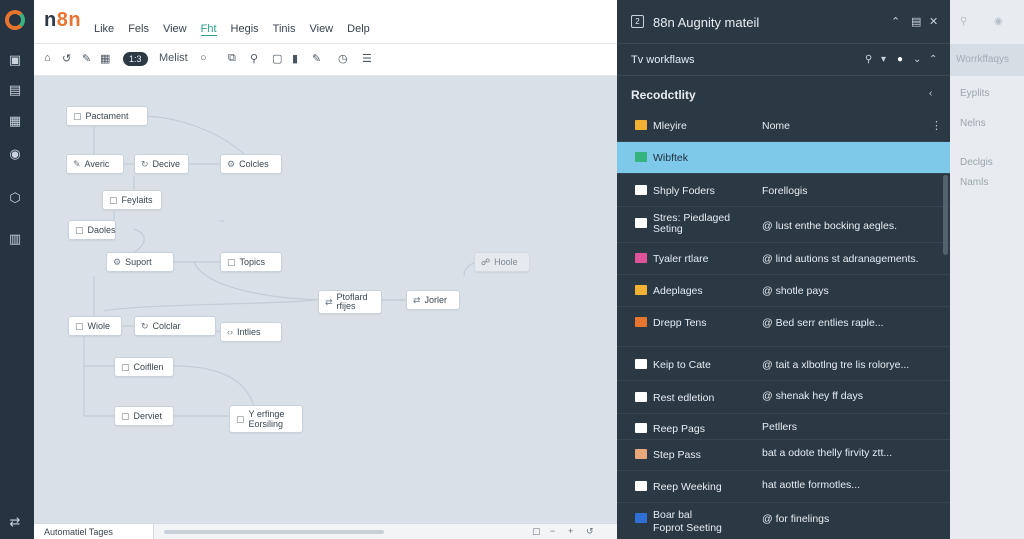 The height and width of the screenshot is (539, 1024). I want to click on pin-icon: ⚲, so click(868, 59).